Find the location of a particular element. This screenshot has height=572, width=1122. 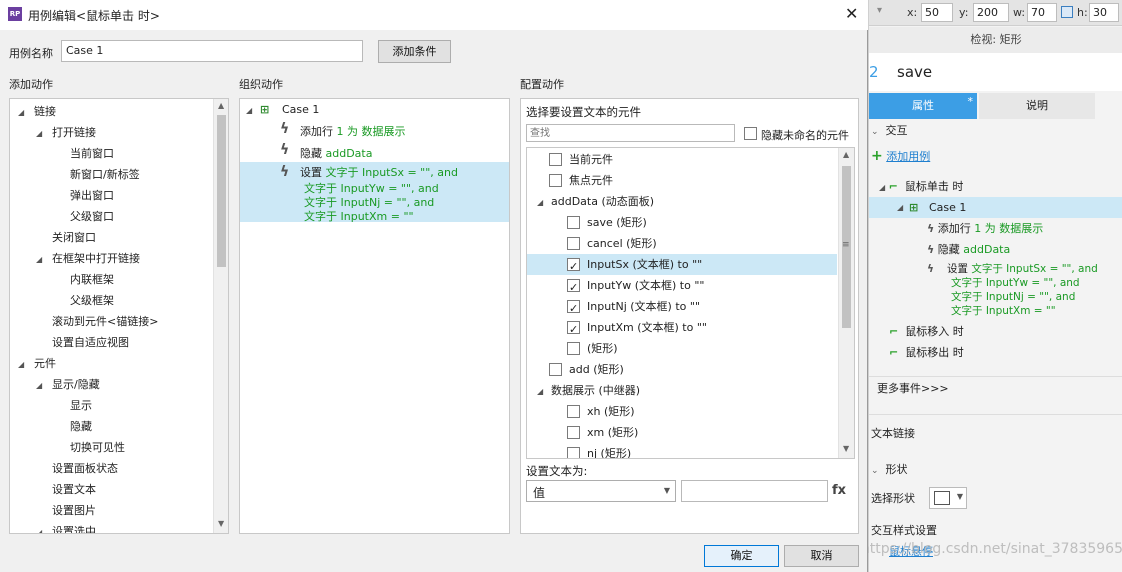

insp-action-1: ϟ 添加行 1 为 数据展示 is located at coordinates (985, 228).